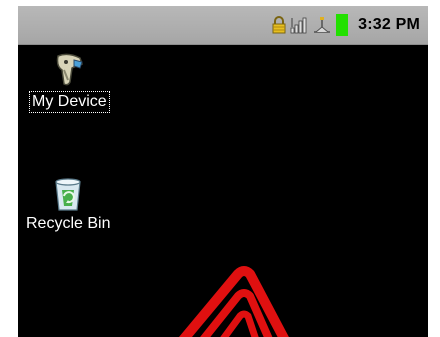 This screenshot has width=440, height=337. I want to click on lock-icon, so click(279, 25).